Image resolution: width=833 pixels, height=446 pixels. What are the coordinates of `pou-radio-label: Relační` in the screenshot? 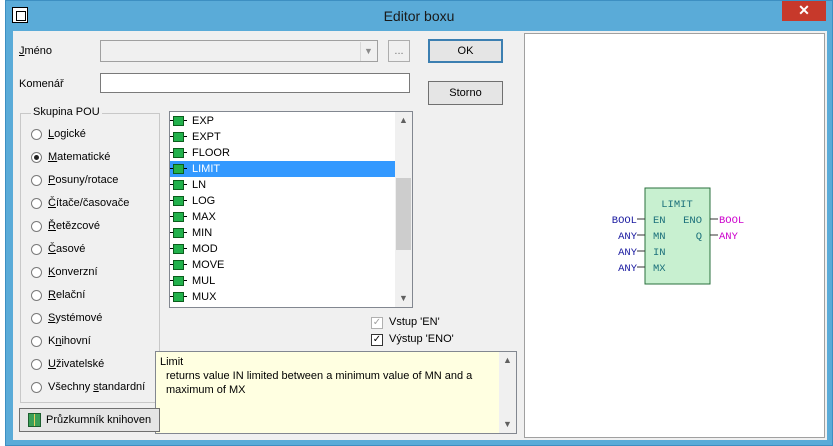 It's located at (67, 295).